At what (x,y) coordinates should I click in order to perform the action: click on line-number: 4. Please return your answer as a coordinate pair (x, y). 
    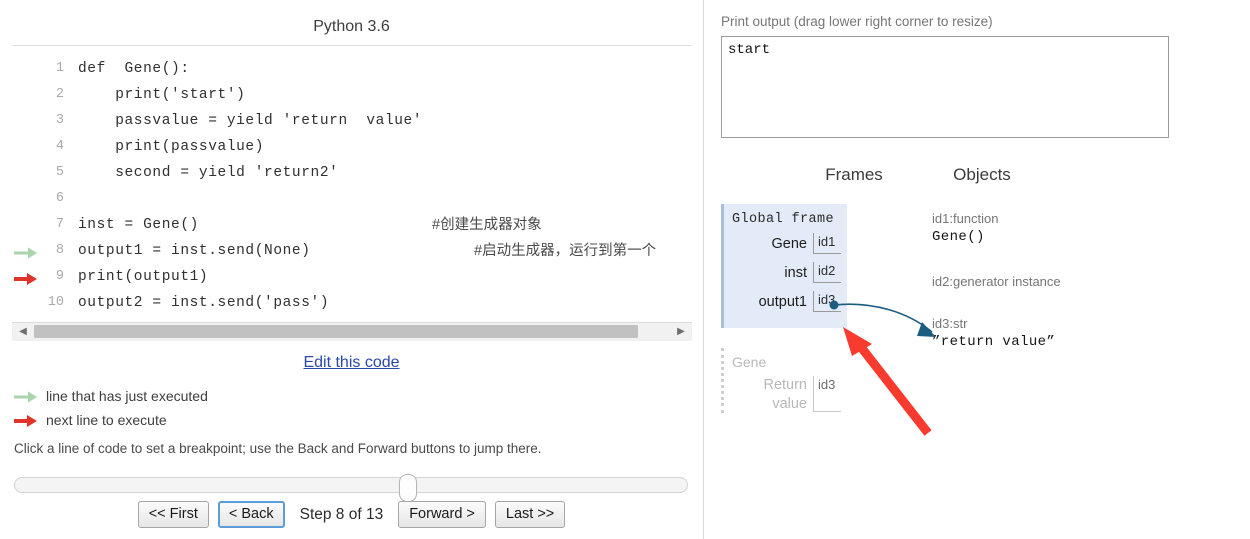
    Looking at the image, I should click on (59, 146).